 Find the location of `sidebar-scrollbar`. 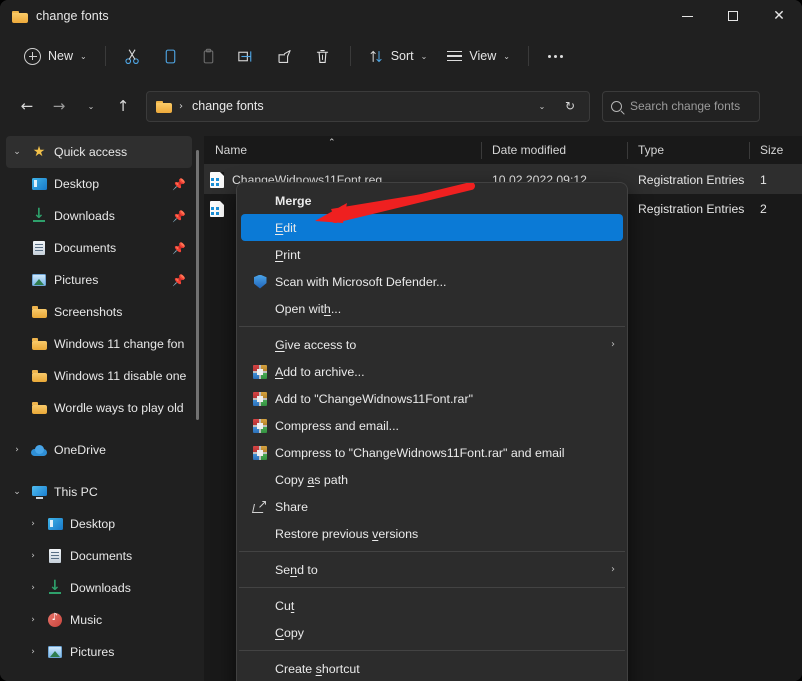

sidebar-scrollbar is located at coordinates (197, 285).